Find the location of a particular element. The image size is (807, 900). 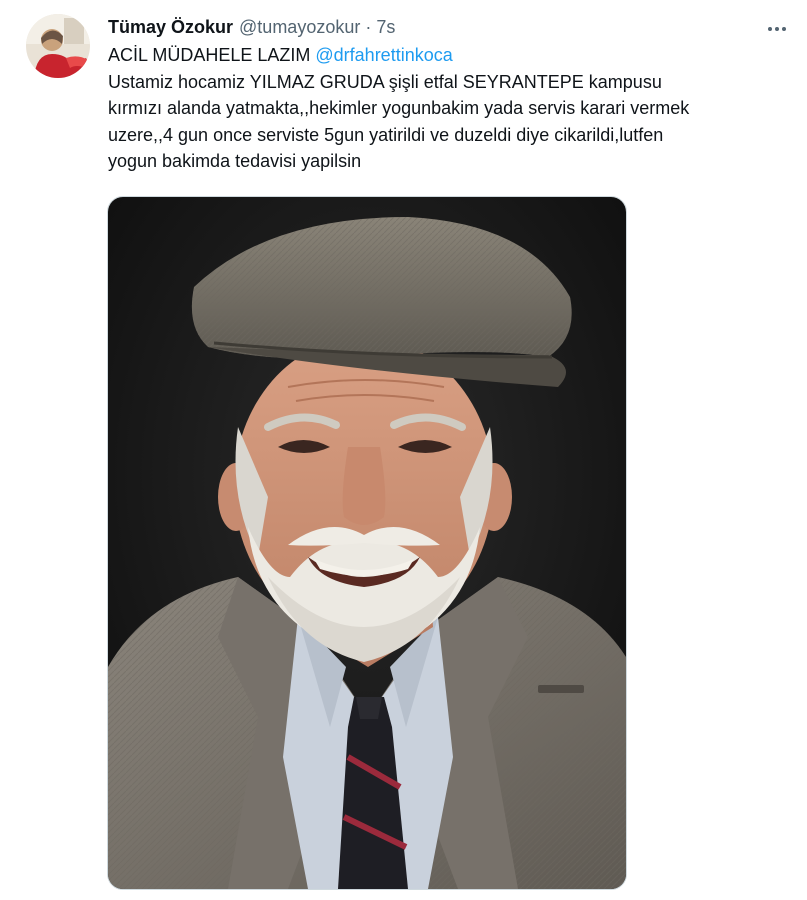

author-display-name: Tümay Özokur is located at coordinates (170, 27).